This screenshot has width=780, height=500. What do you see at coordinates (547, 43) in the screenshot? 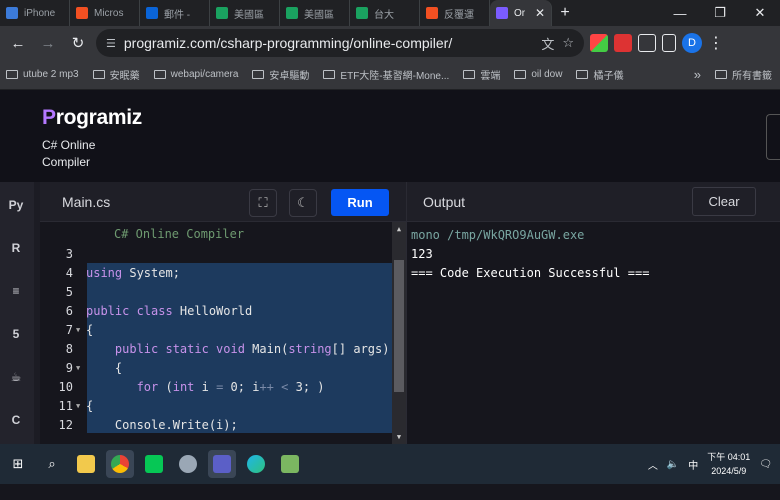
I see `translate-icon: 文` at bounding box center [547, 43].